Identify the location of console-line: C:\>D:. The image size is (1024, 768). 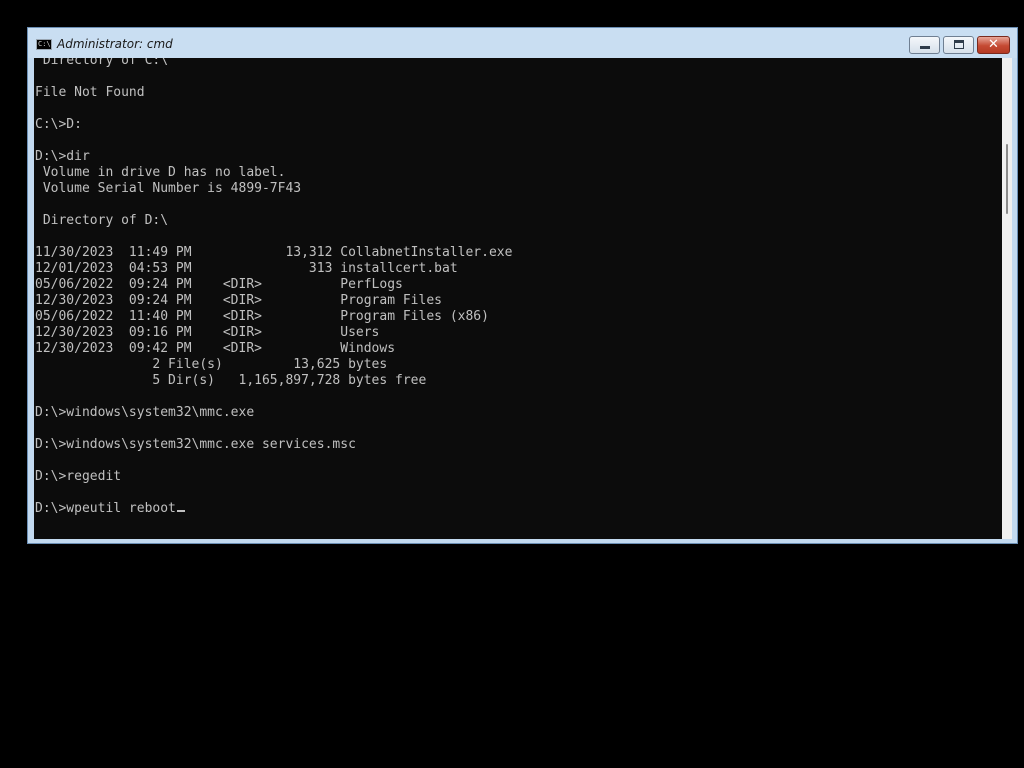
(58, 124).